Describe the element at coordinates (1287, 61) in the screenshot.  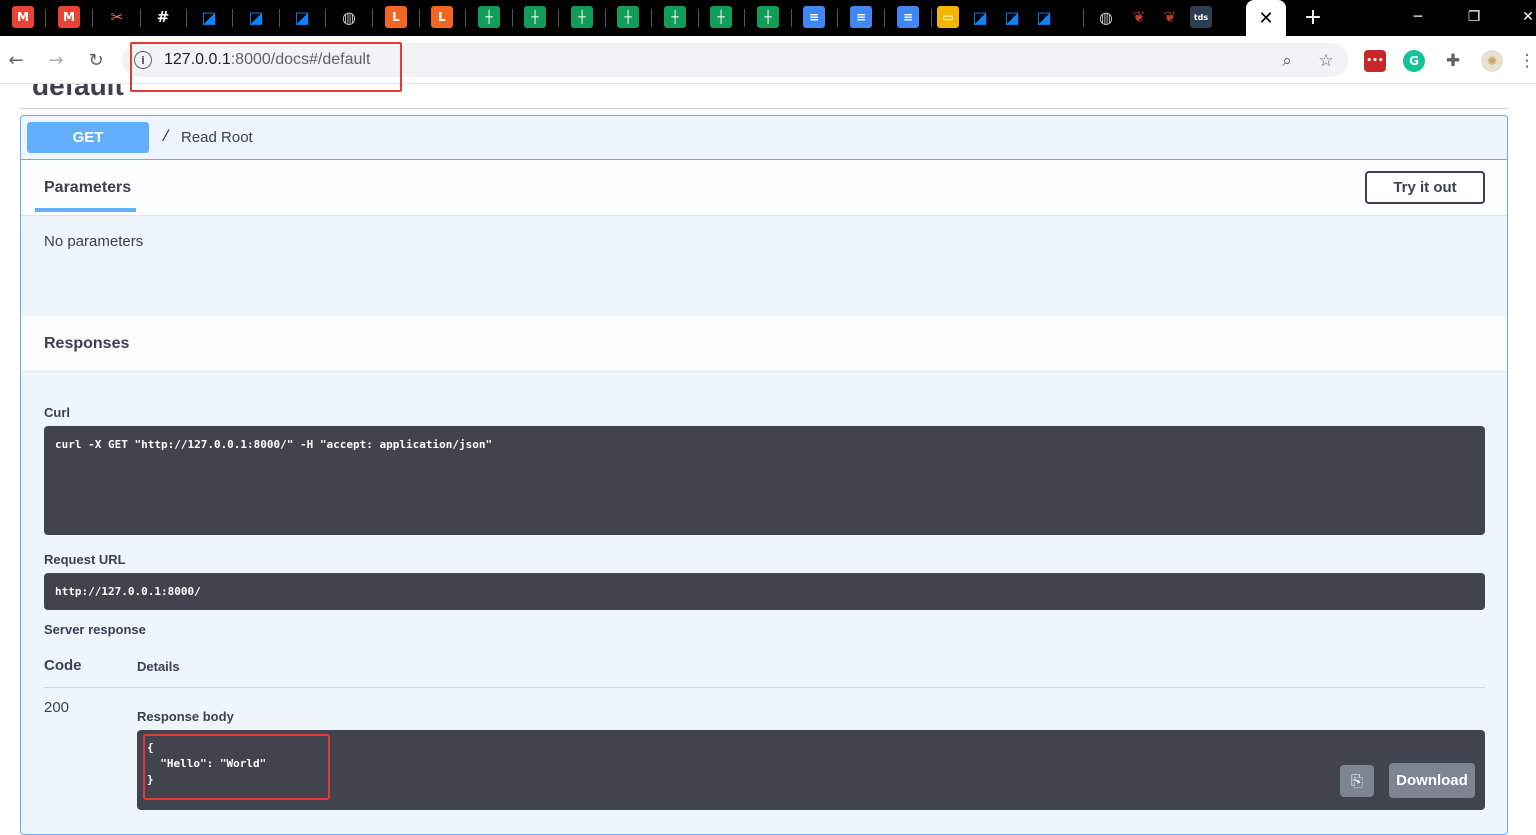
I see `zoom-icon: ⌕` at that location.